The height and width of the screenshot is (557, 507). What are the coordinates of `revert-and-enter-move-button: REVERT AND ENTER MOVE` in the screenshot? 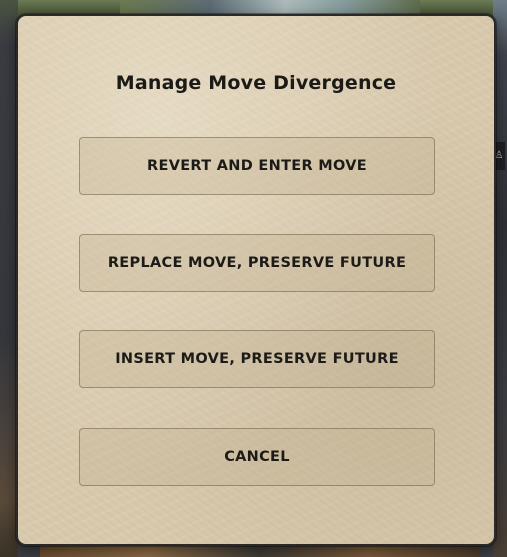 It's located at (257, 166).